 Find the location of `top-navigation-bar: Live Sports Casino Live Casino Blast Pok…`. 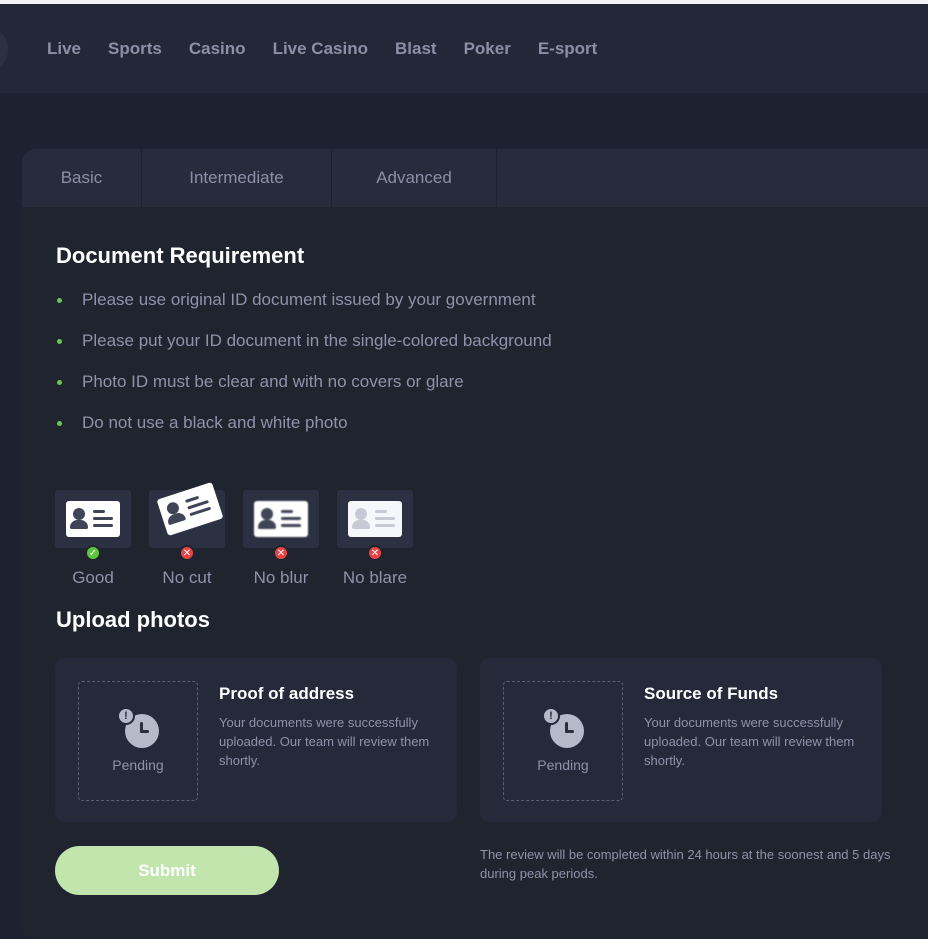

top-navigation-bar: Live Sports Casino Live Casino Blast Pok… is located at coordinates (464, 48).